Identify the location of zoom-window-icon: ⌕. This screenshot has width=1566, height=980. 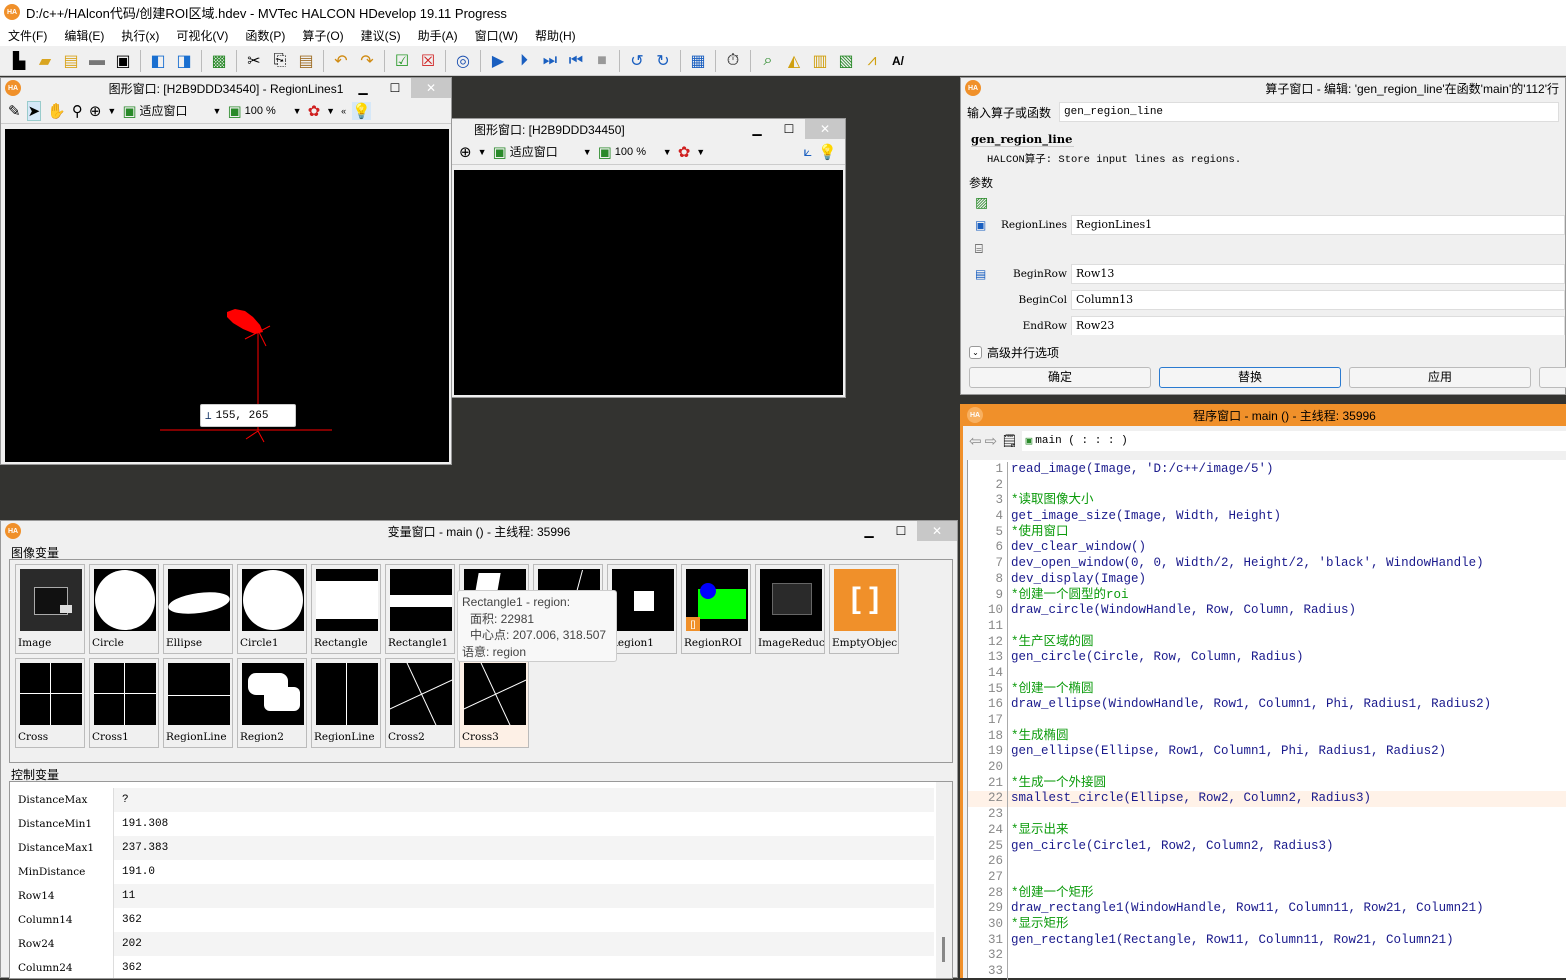
(768, 61).